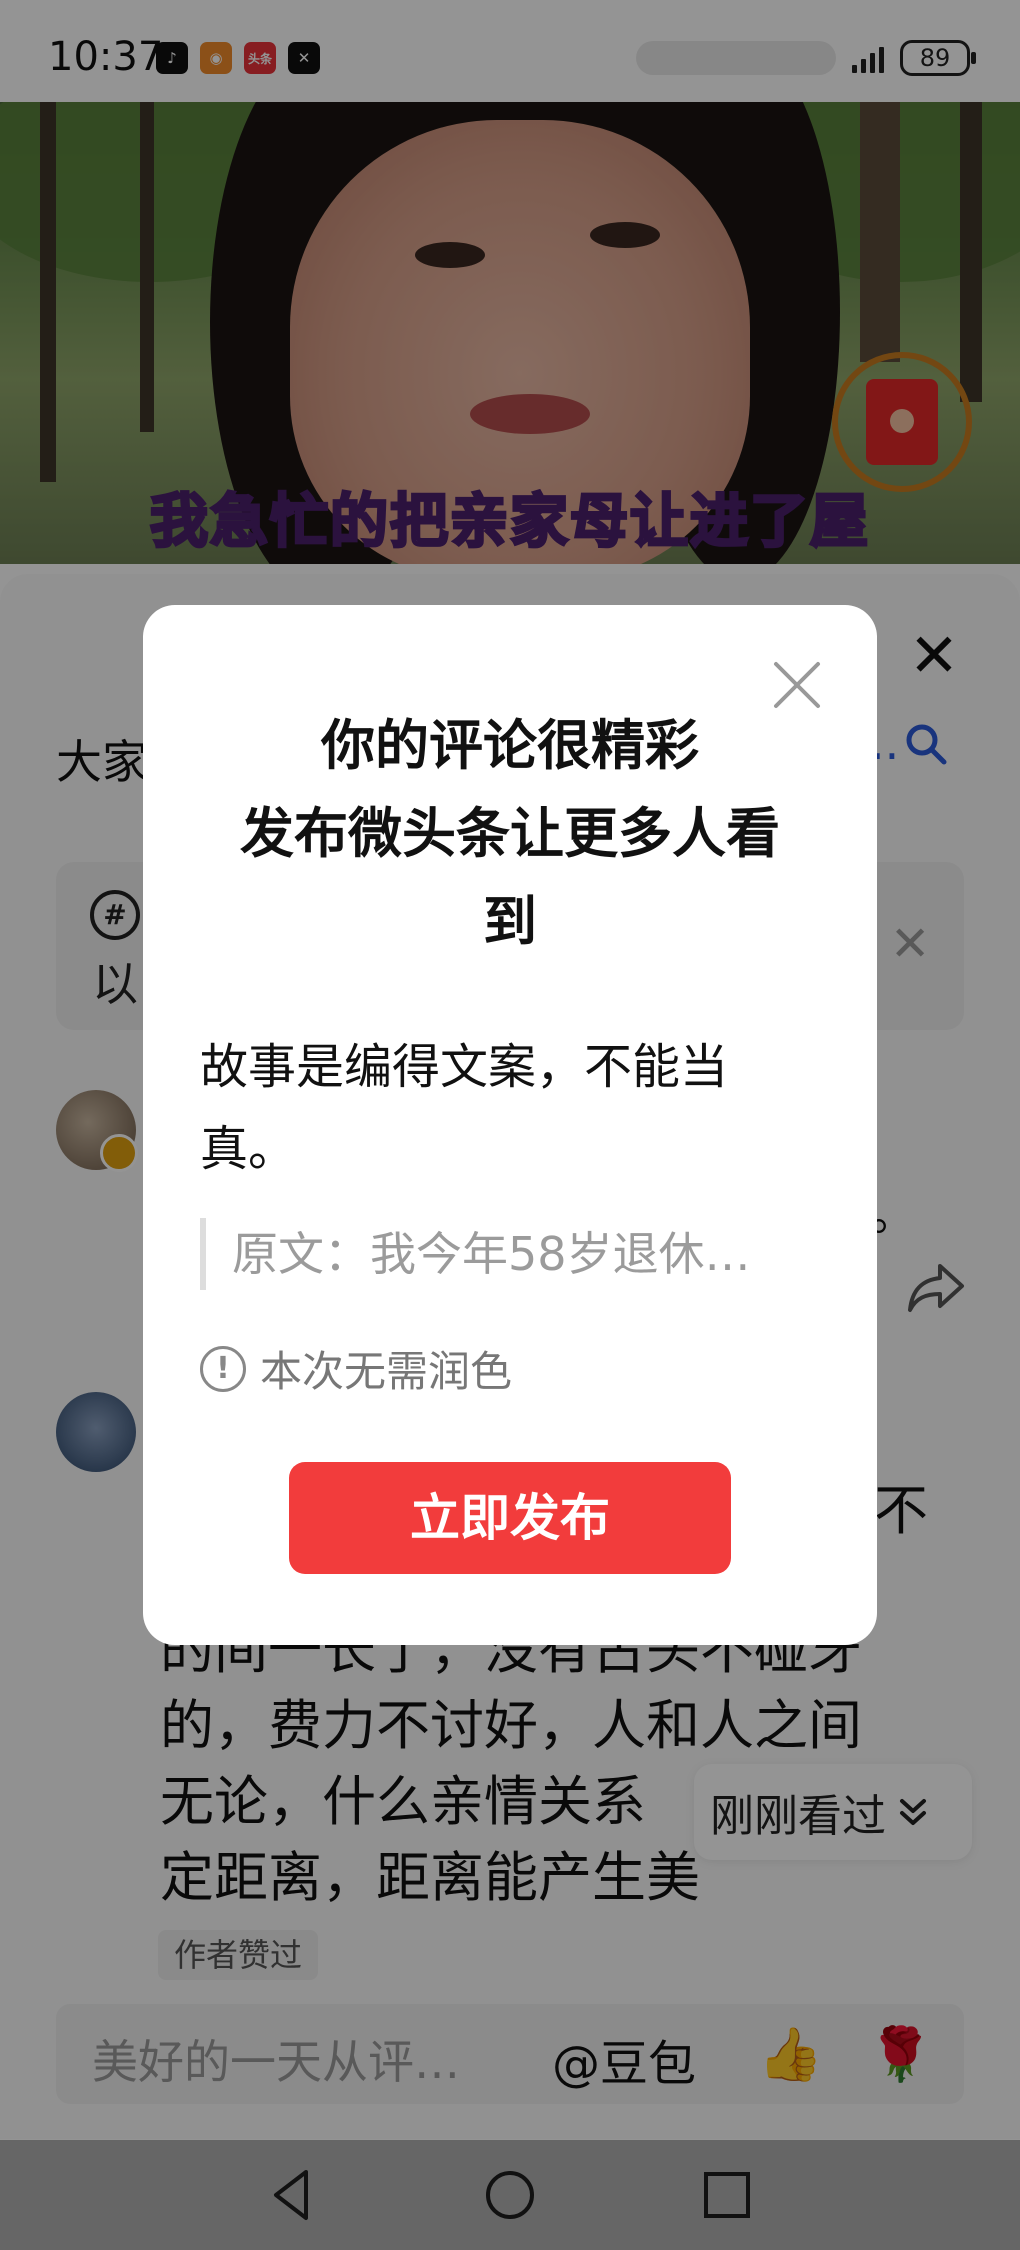 This screenshot has height=2250, width=1020. Describe the element at coordinates (464, 1108) in the screenshot. I see `dialog-comment-text: 故事是编得文案，不能当 真。` at that location.